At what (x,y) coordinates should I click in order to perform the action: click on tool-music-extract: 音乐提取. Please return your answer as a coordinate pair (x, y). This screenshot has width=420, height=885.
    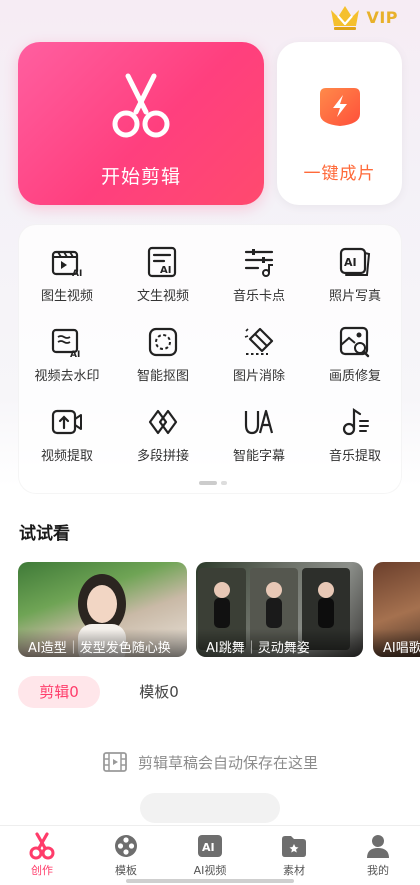
    Looking at the image, I should click on (355, 441).